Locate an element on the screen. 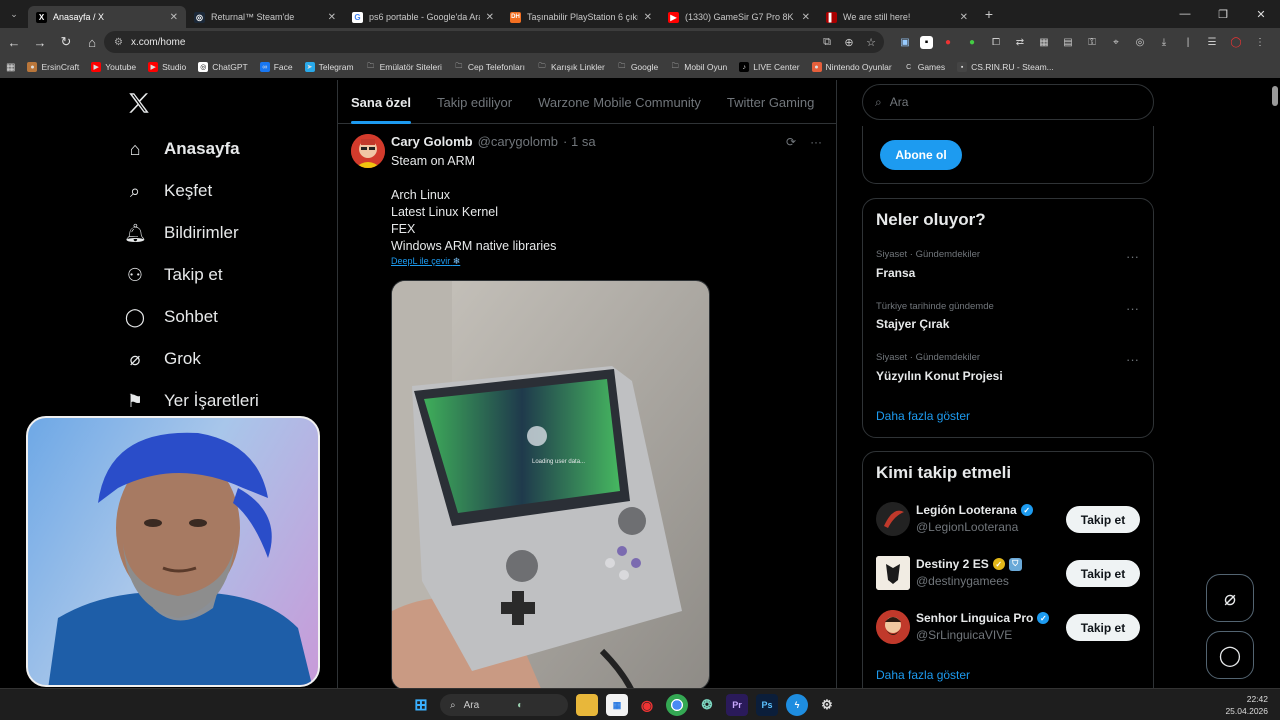 This screenshot has width=1280, height=720. windows-start-icon: ⊞ is located at coordinates (421, 705).